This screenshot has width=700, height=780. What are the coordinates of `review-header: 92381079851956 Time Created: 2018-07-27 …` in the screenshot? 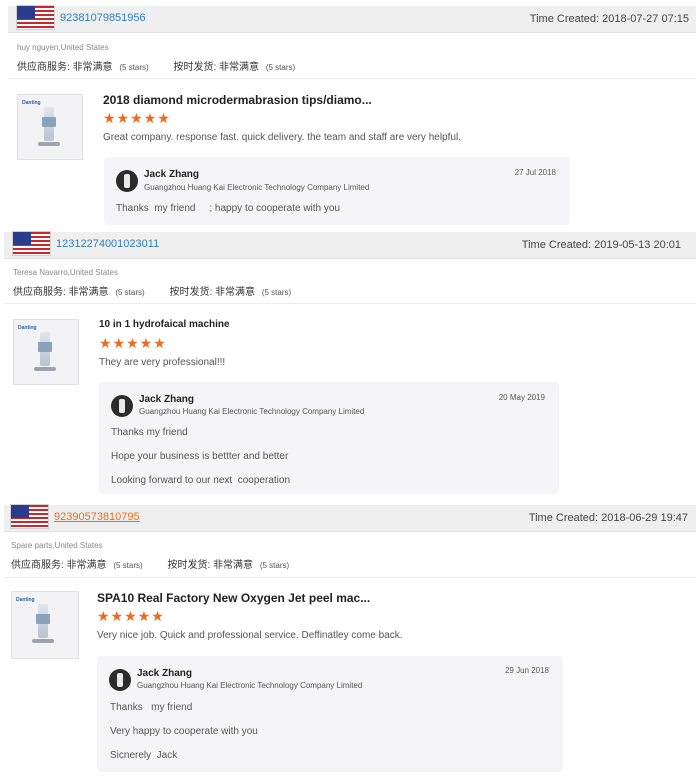 It's located at (352, 19).